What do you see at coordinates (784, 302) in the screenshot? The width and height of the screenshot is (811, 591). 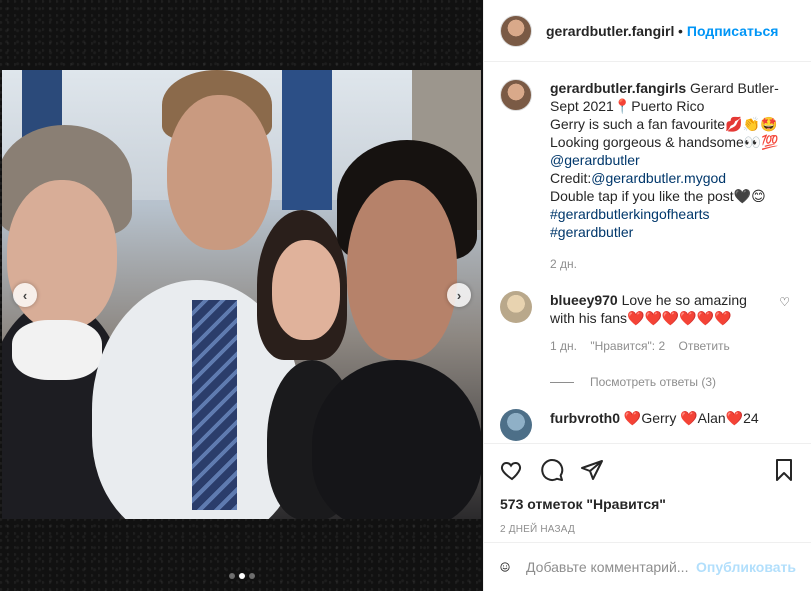 I see `comment-like-icon: ♡` at bounding box center [784, 302].